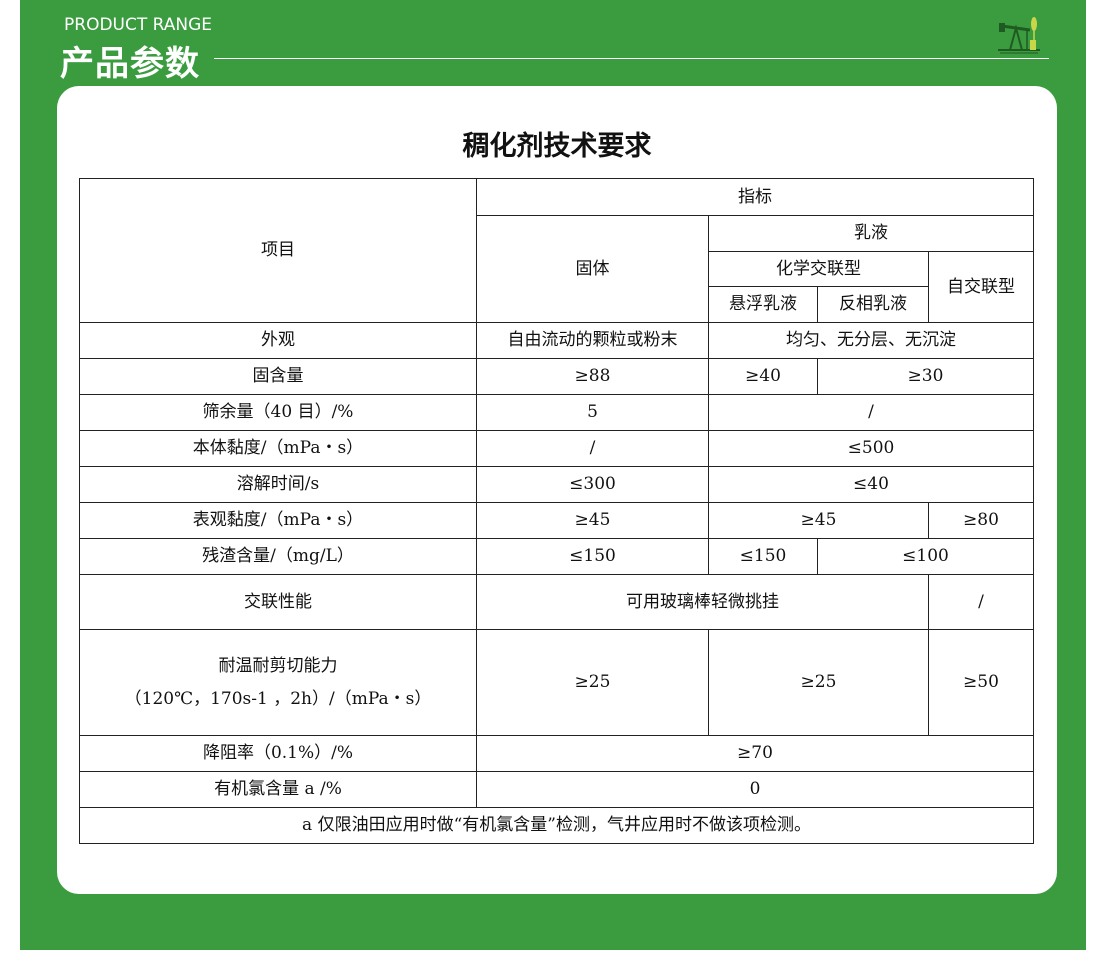 Image resolution: width=1108 pixels, height=971 pixels. I want to click on row-label: 溶解时间/s, so click(278, 484).